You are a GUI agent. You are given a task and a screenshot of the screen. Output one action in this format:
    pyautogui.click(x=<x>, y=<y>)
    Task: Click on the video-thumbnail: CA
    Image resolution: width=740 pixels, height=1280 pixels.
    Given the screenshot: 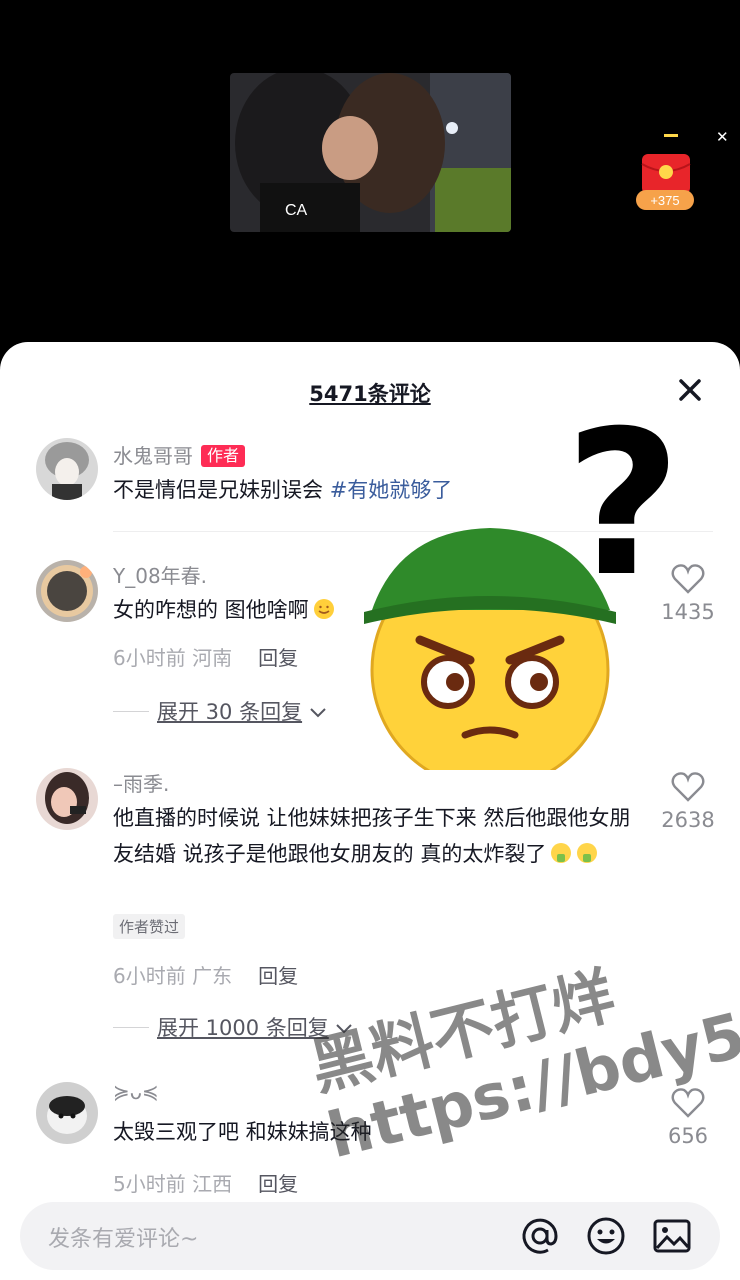 What is the action you would take?
    pyautogui.click(x=370, y=152)
    